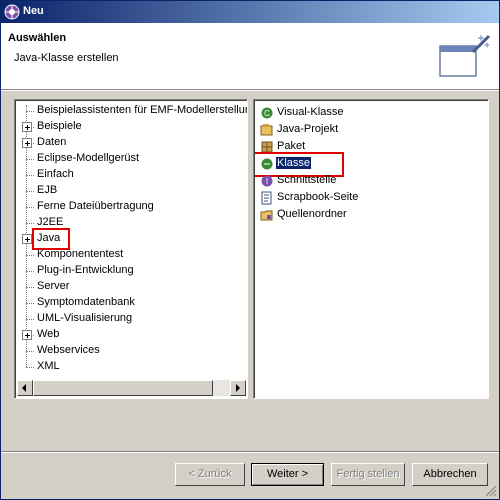  I want to click on tree-item-label: Webservices, so click(68, 350).